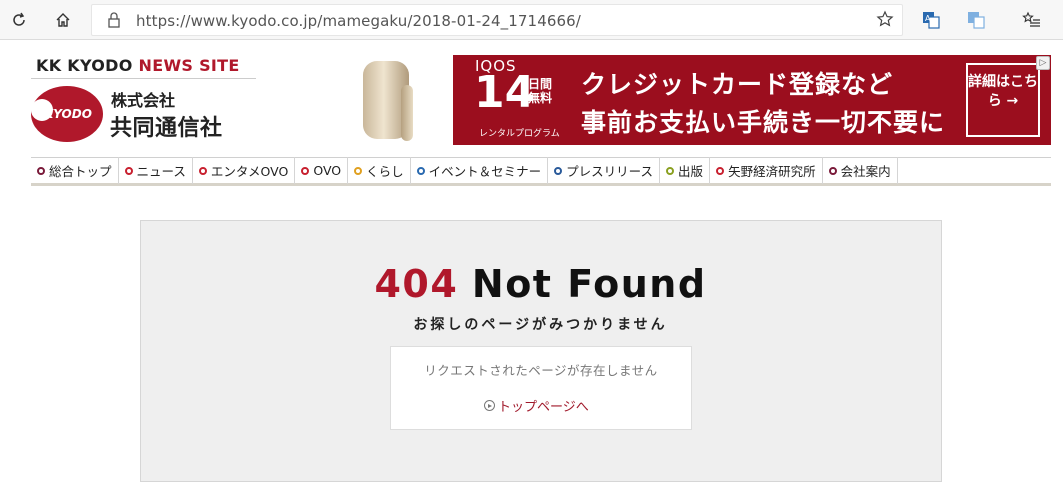 Image resolution: width=1063 pixels, height=493 pixels. Describe the element at coordinates (80, 170) in the screenshot. I see `nav-item-label: 総合トップ` at that location.